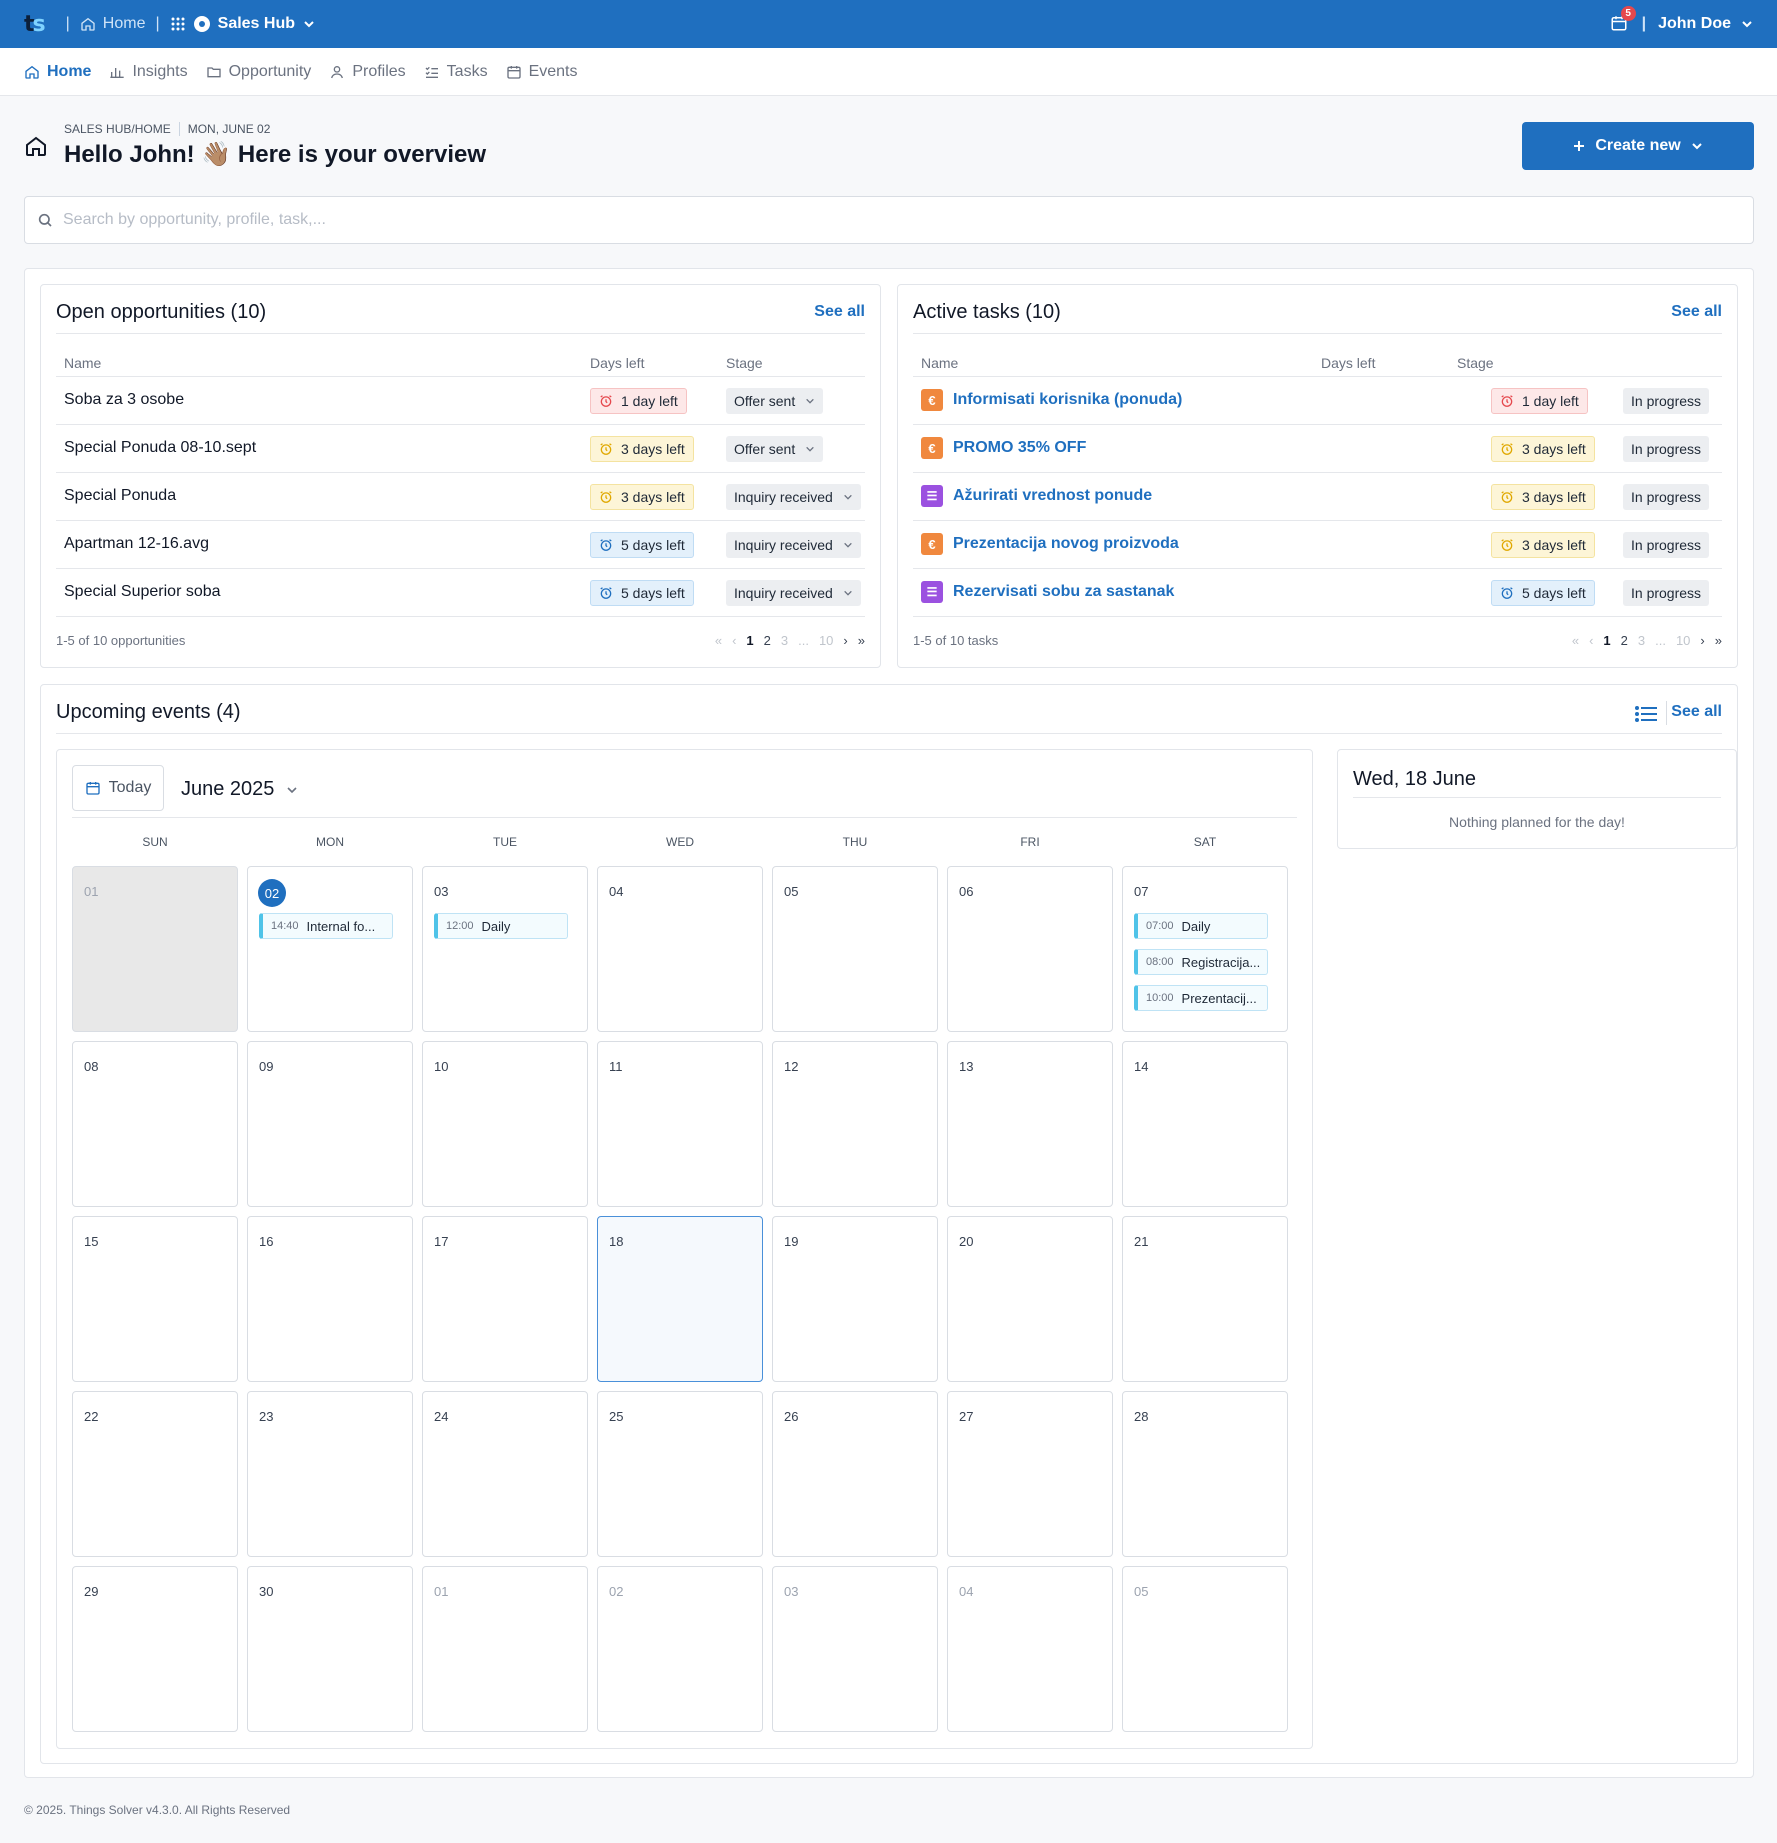 The image size is (1777, 1843). Describe the element at coordinates (239, 789) in the screenshot. I see `month-selector: June 2025` at that location.